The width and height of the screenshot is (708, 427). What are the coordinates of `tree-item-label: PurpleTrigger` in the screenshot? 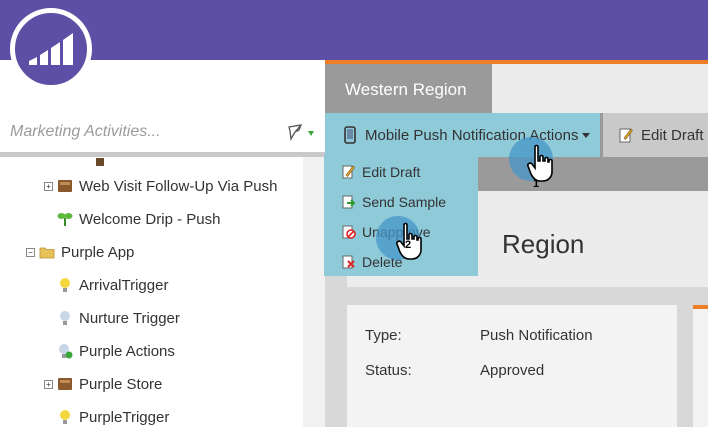 It's located at (124, 417).